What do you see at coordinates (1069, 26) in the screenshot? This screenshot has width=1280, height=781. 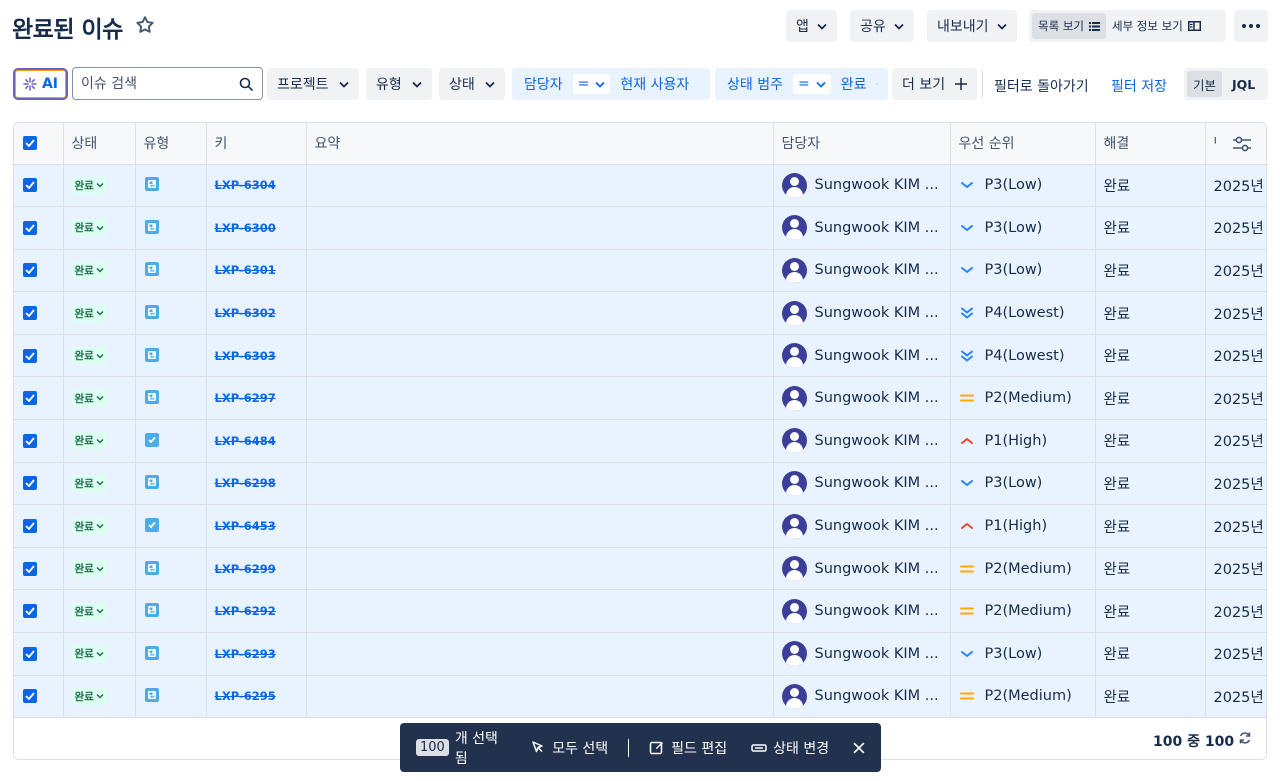 I see `list-view-button: 목록 보기` at bounding box center [1069, 26].